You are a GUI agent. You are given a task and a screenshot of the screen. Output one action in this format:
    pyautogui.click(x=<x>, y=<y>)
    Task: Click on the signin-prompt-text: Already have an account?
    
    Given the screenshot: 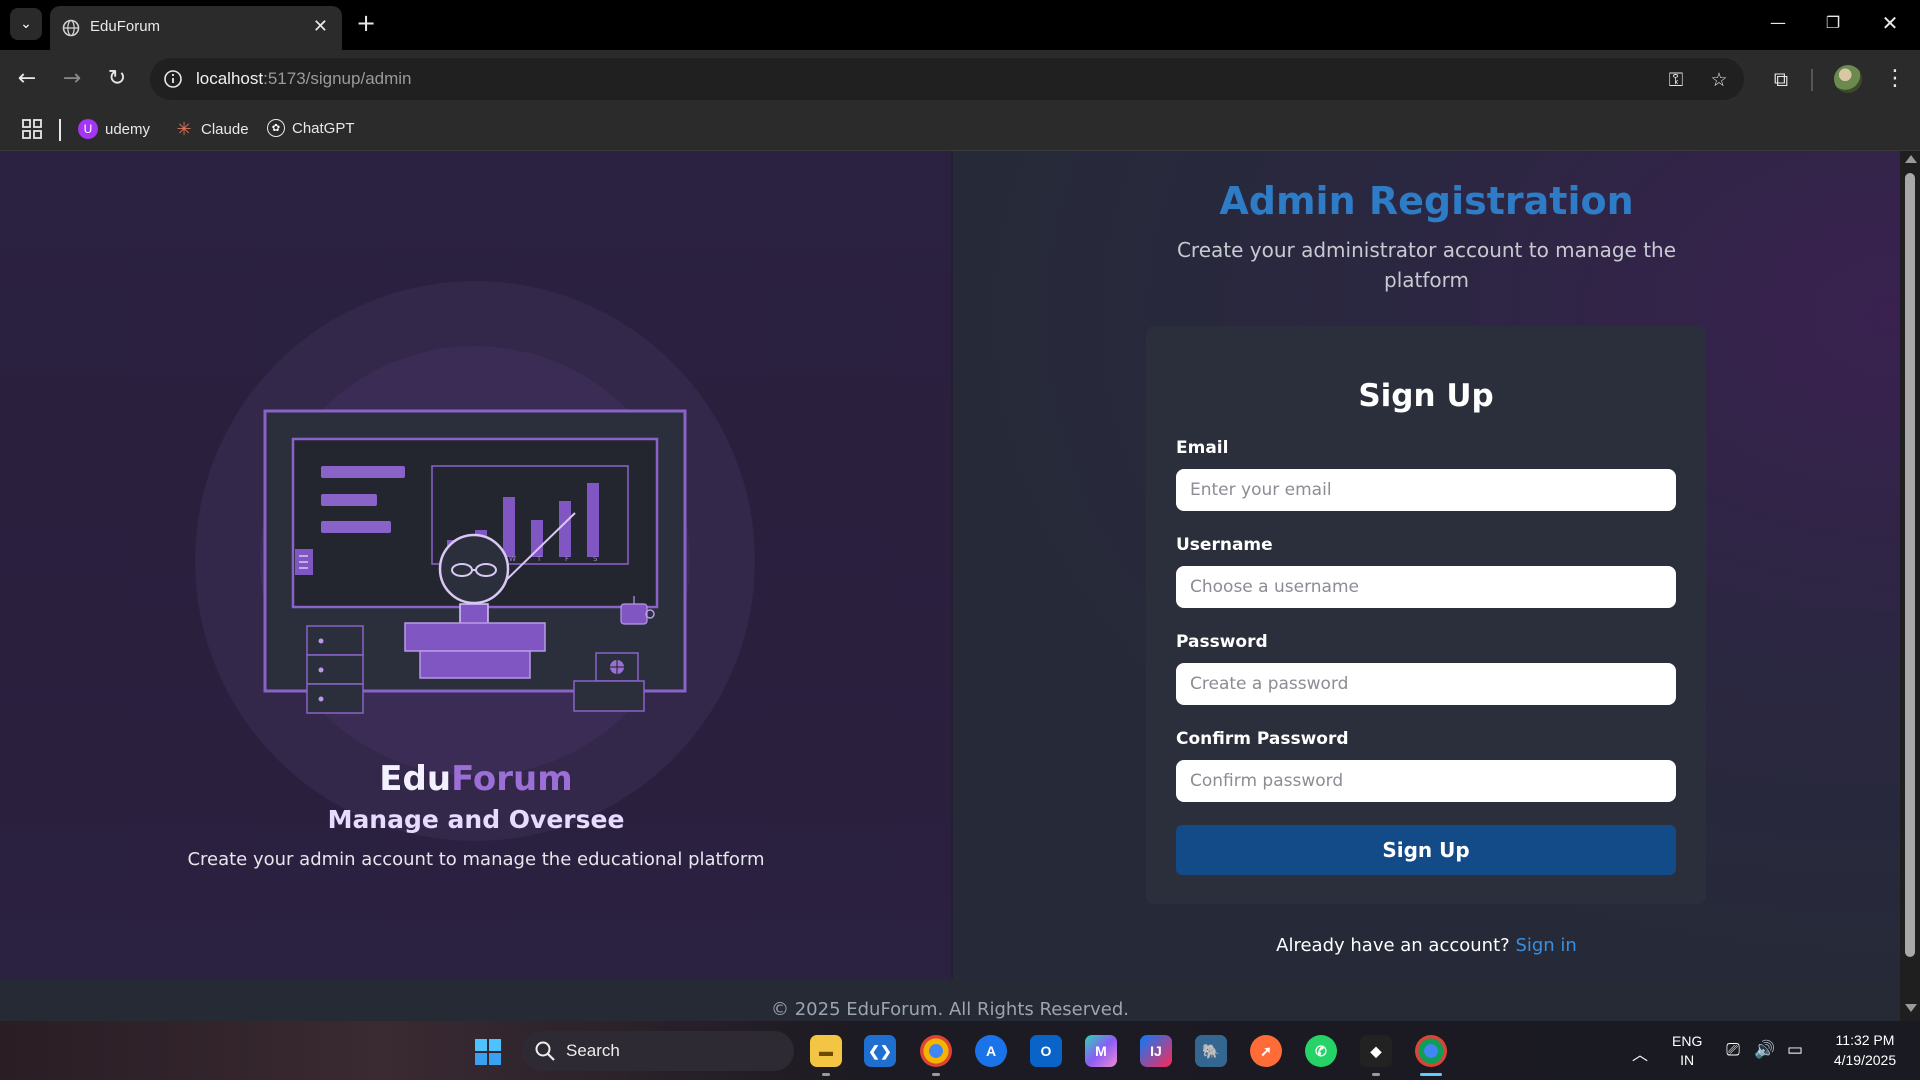 What is the action you would take?
    pyautogui.click(x=1393, y=945)
    